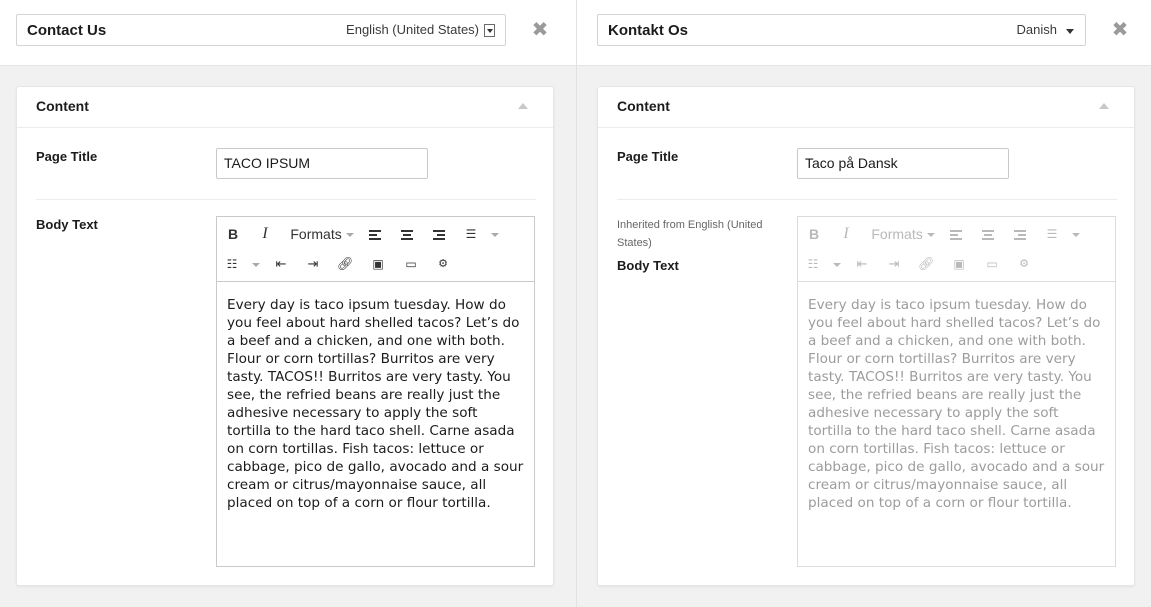 Image resolution: width=1151 pixels, height=607 pixels. I want to click on inherited-note: Inherited from English (United States), so click(690, 234).